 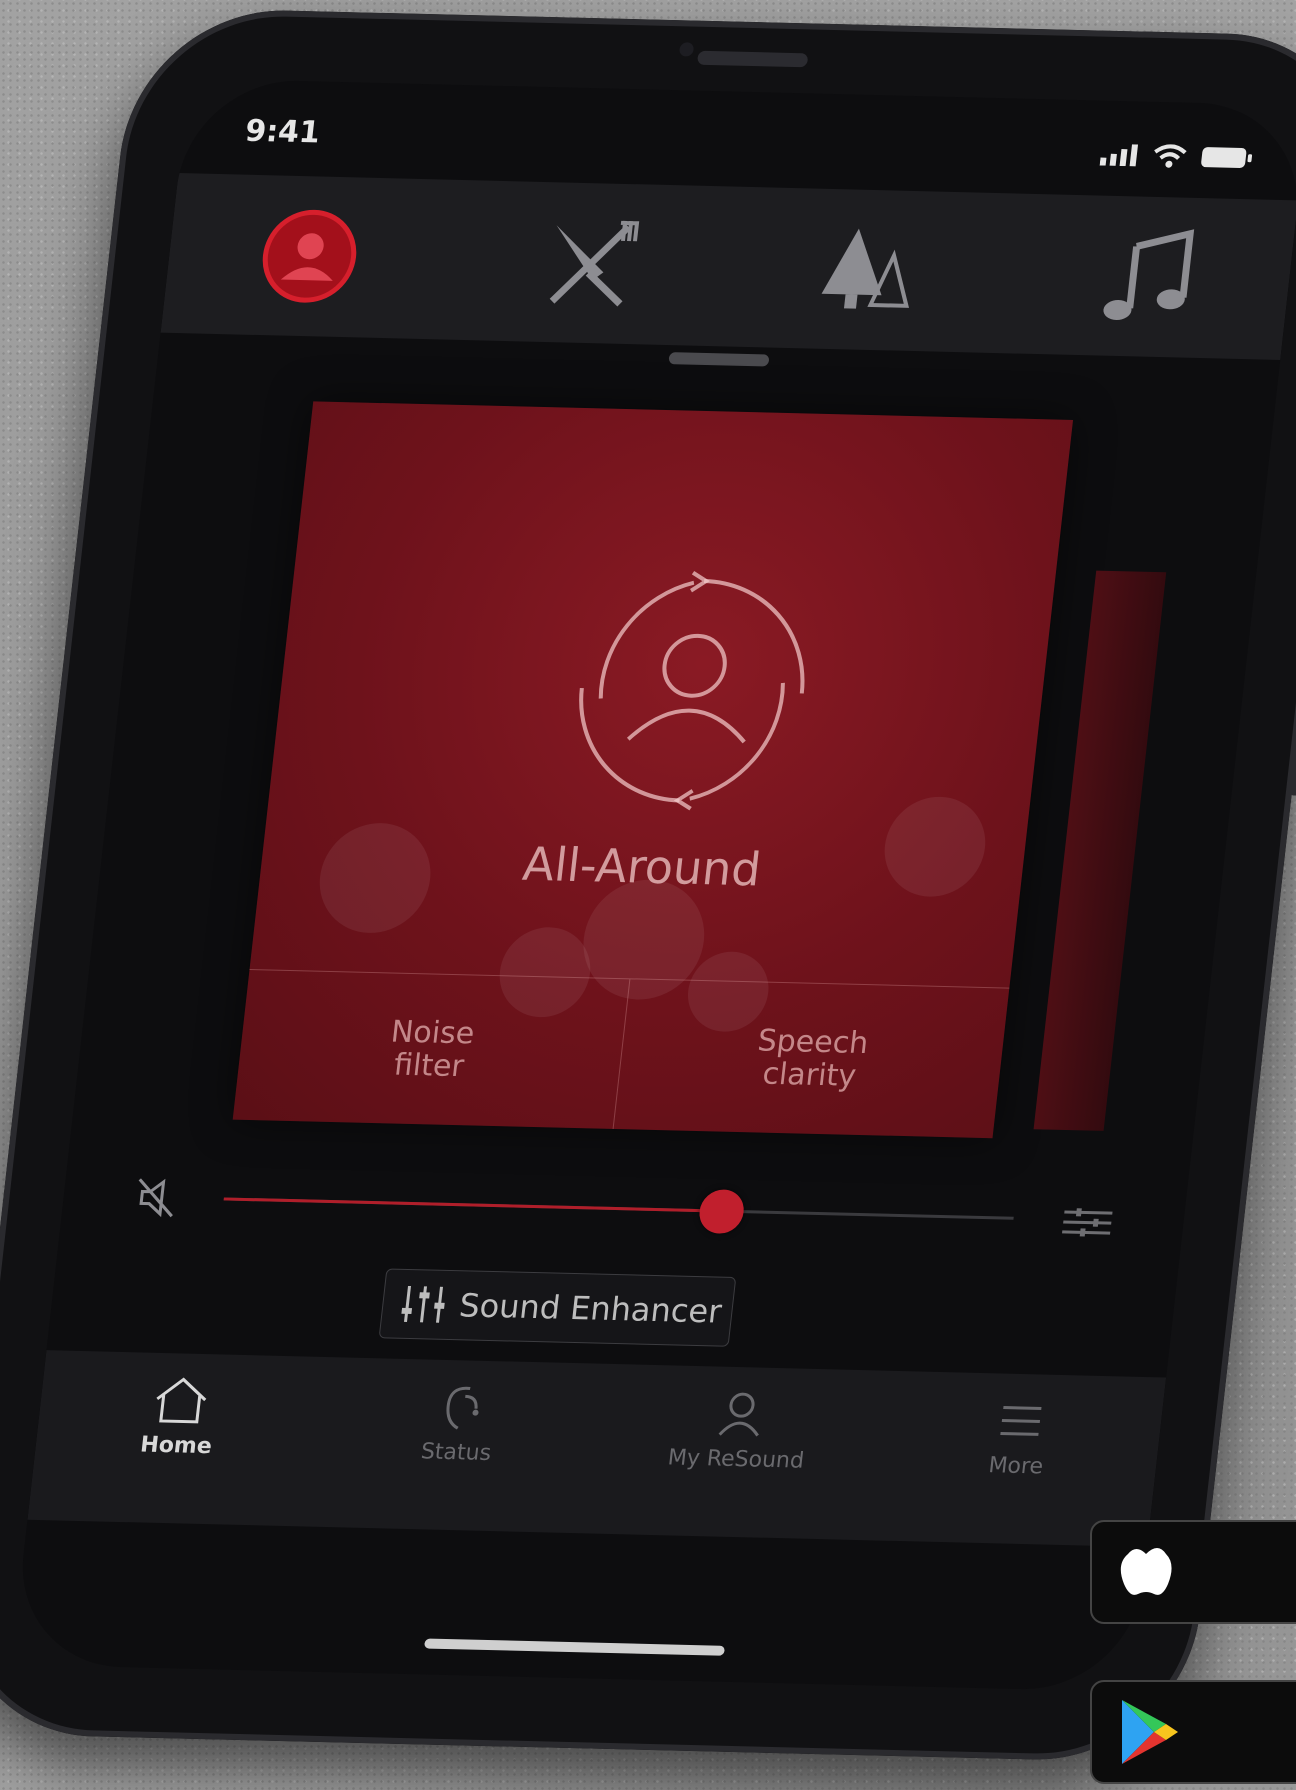 I want to click on speech-clarity-label: Speech clarity, so click(x=813, y=1058).